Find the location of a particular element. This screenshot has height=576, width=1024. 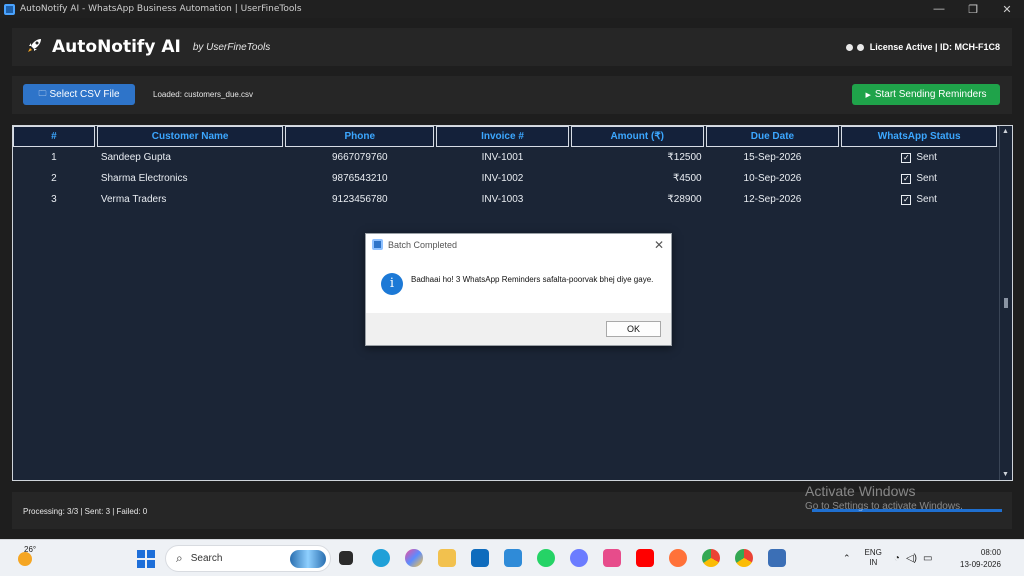

file-explorer-icon is located at coordinates (447, 558).